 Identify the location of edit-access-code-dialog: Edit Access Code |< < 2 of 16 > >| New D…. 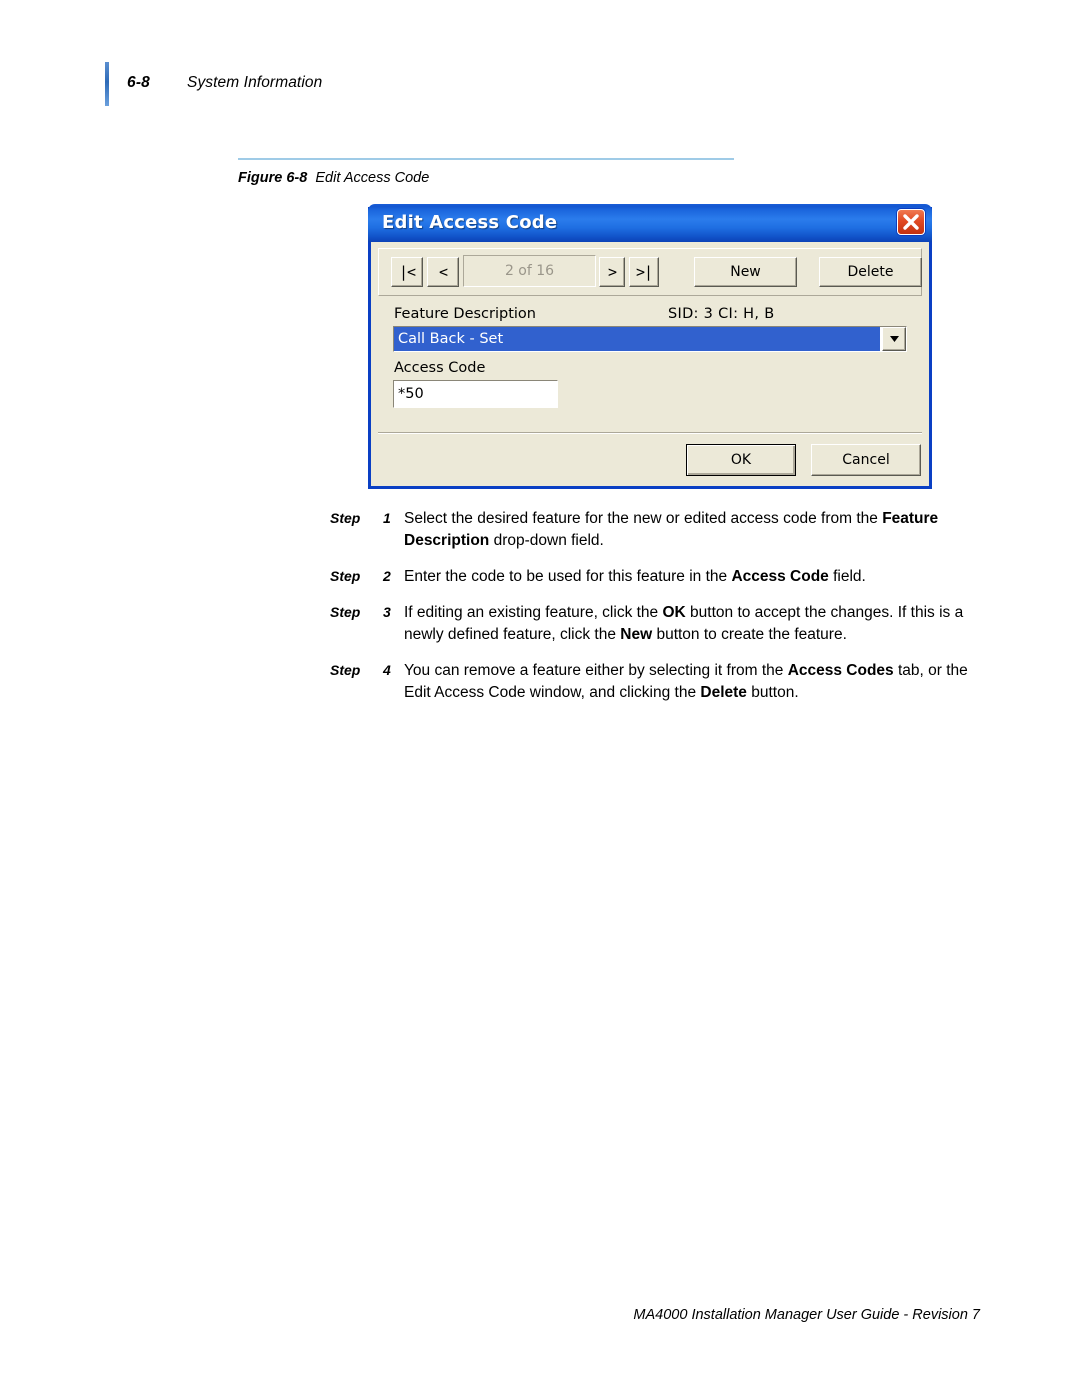
(650, 346).